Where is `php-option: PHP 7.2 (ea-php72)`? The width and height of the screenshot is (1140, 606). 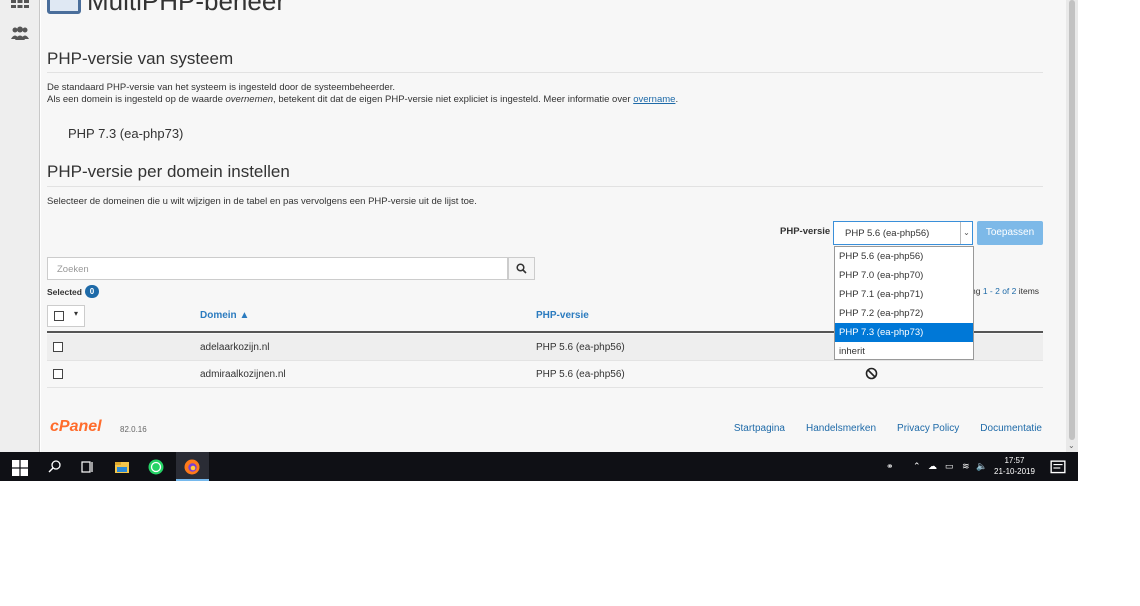
php-option: PHP 7.2 (ea-php72) is located at coordinates (904, 313).